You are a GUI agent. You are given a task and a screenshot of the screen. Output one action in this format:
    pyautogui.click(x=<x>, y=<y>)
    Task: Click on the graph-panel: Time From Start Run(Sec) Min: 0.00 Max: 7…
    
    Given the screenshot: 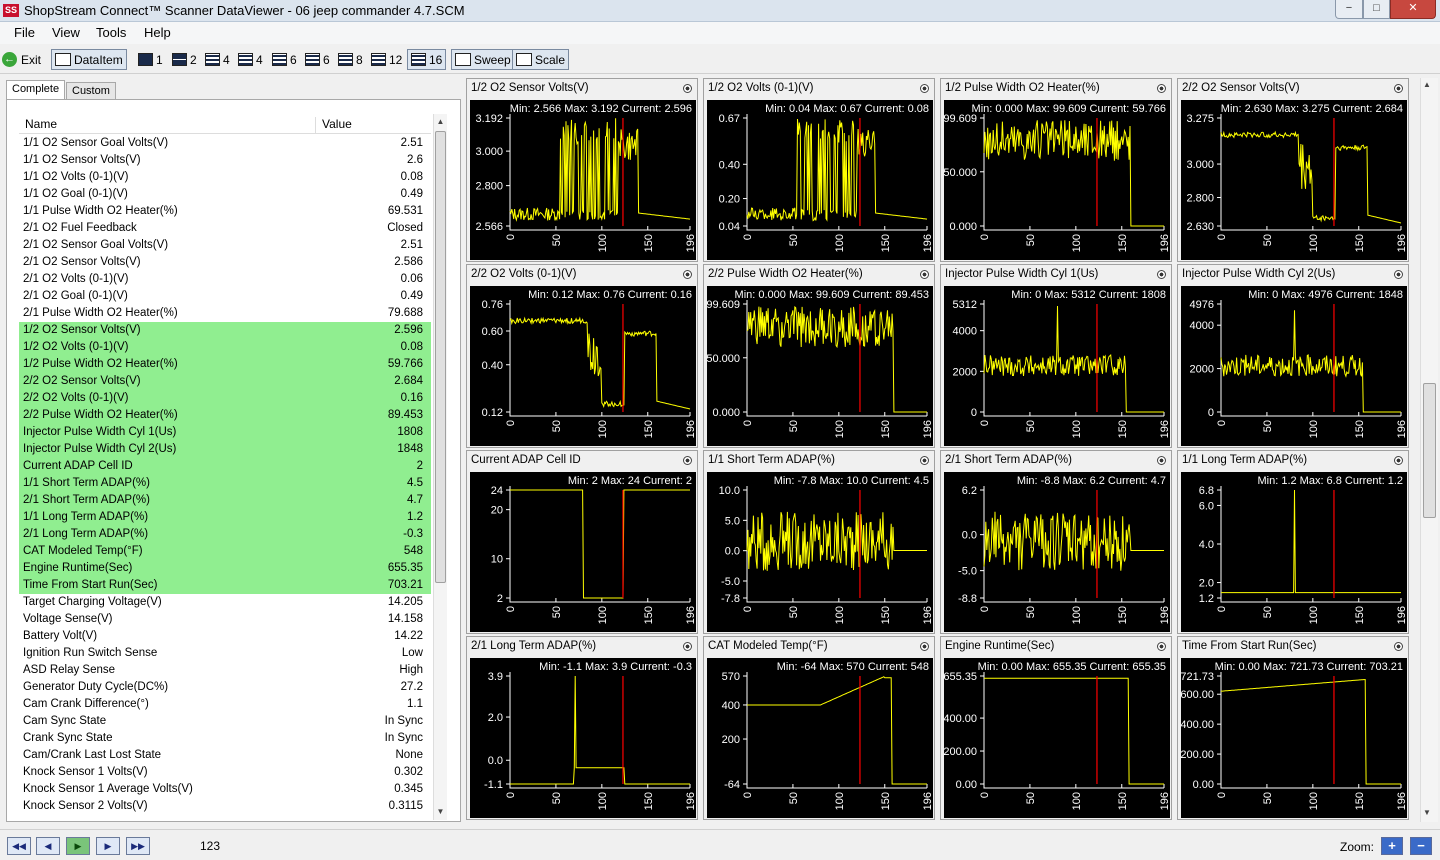 What is the action you would take?
    pyautogui.click(x=1293, y=728)
    